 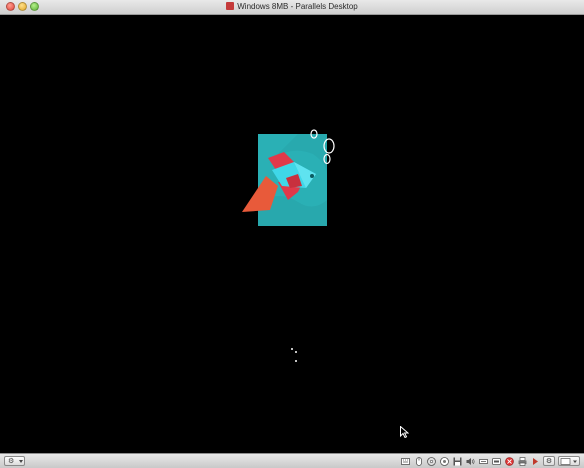 What do you see at coordinates (405, 461) in the screenshot?
I see `keyboard-icon` at bounding box center [405, 461].